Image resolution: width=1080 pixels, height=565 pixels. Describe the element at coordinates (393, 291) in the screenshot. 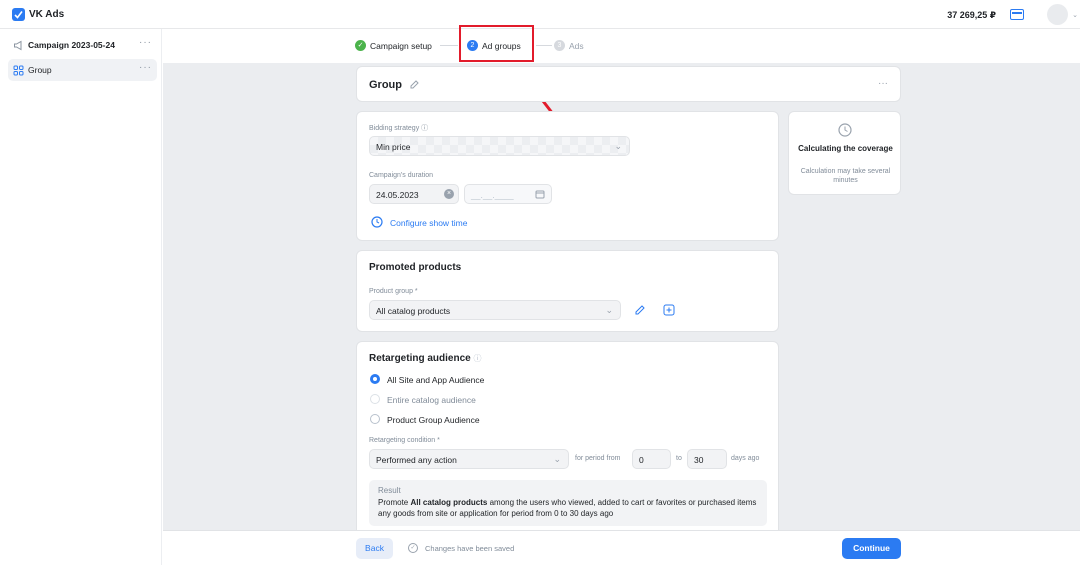

I see `product-group-label: Product group *` at that location.